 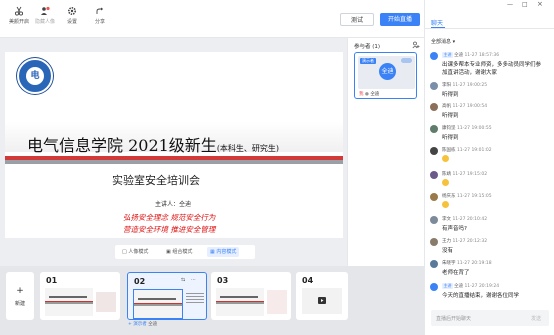 What do you see at coordinates (72, 11) in the screenshot?
I see `gear-icon` at bounding box center [72, 11].